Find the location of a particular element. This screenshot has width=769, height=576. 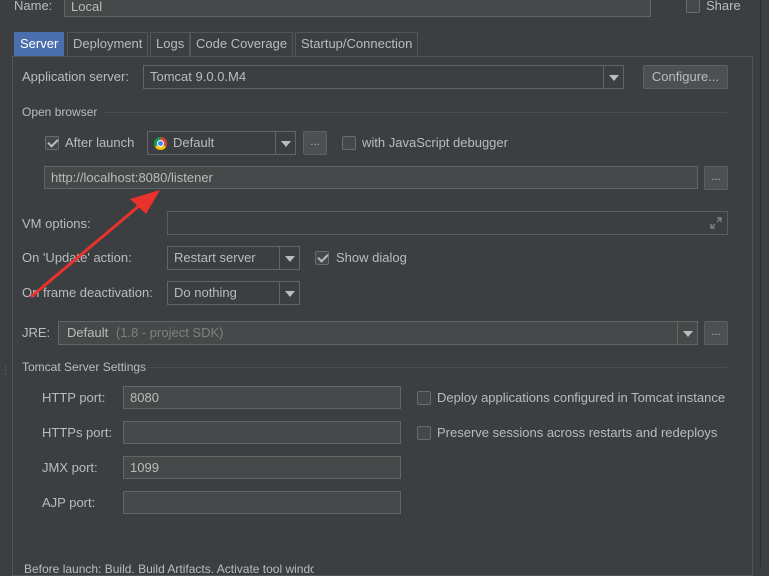

annotation-arrow-shaft is located at coordinates (89, 248).